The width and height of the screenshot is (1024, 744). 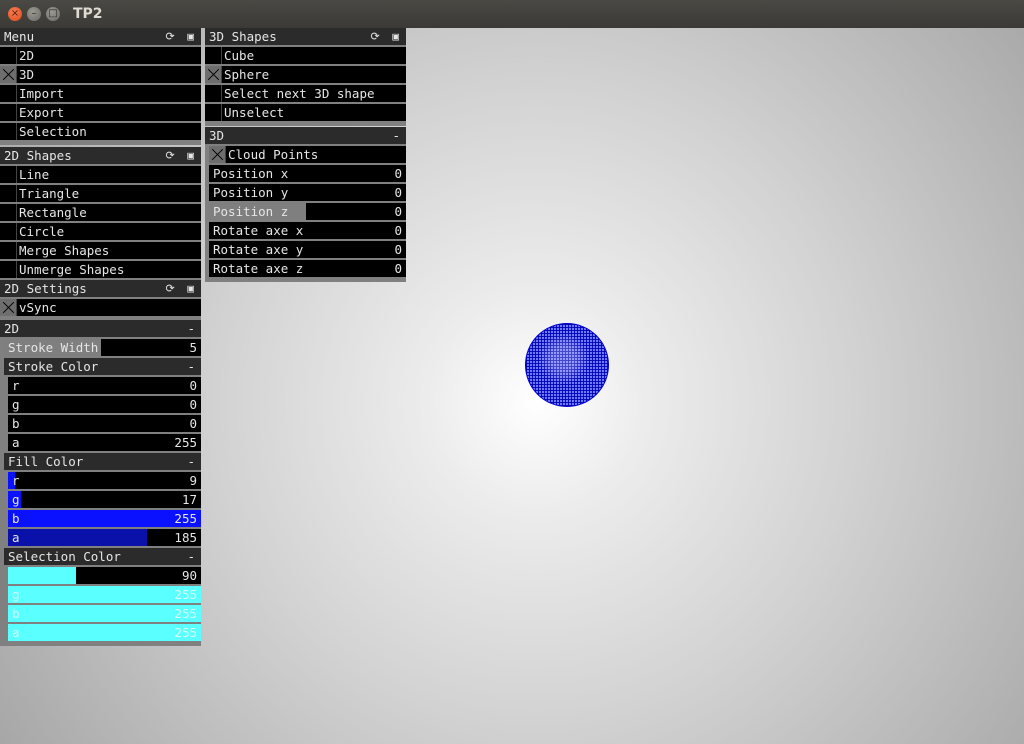 What do you see at coordinates (189, 575) in the screenshot?
I see `slider-value: 90` at bounding box center [189, 575].